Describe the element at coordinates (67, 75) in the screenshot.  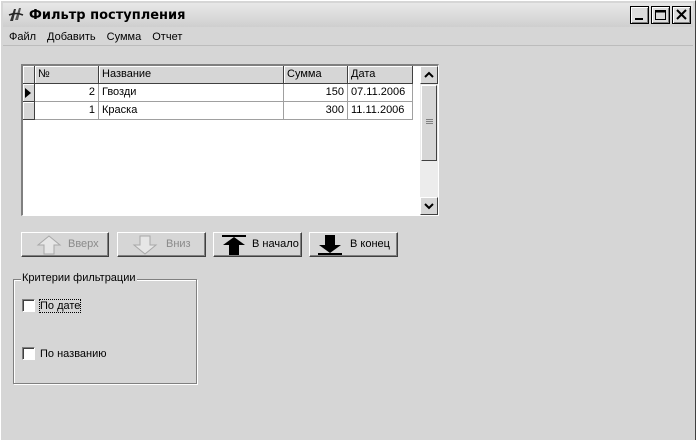
I see `column-header-number: №` at that location.